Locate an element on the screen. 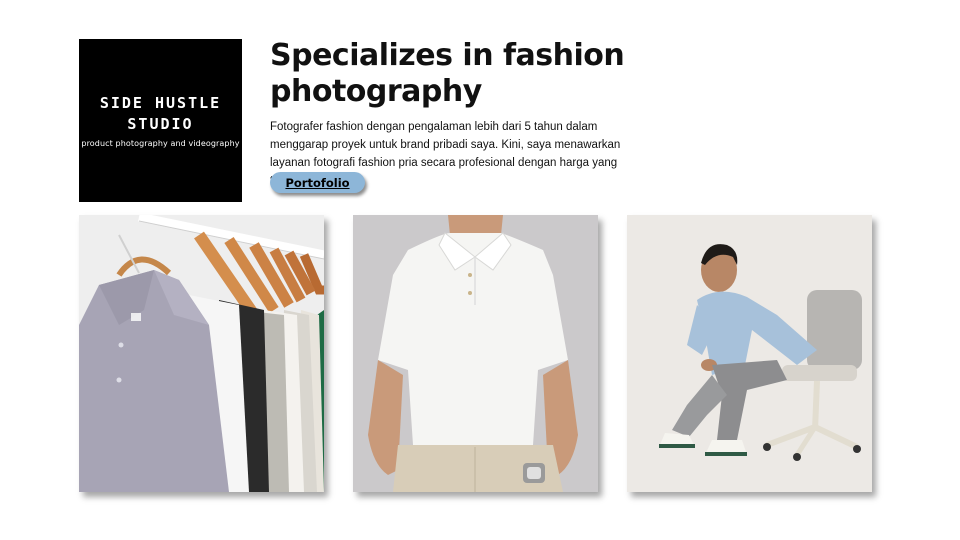 The image size is (960, 540). brand-tagline: product photography and videography is located at coordinates (160, 143).